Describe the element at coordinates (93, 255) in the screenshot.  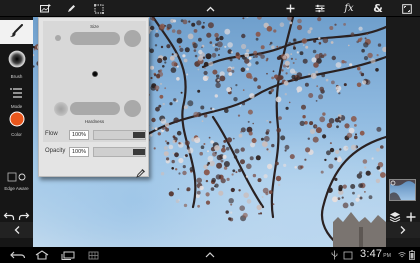
I see `grid-icon` at that location.